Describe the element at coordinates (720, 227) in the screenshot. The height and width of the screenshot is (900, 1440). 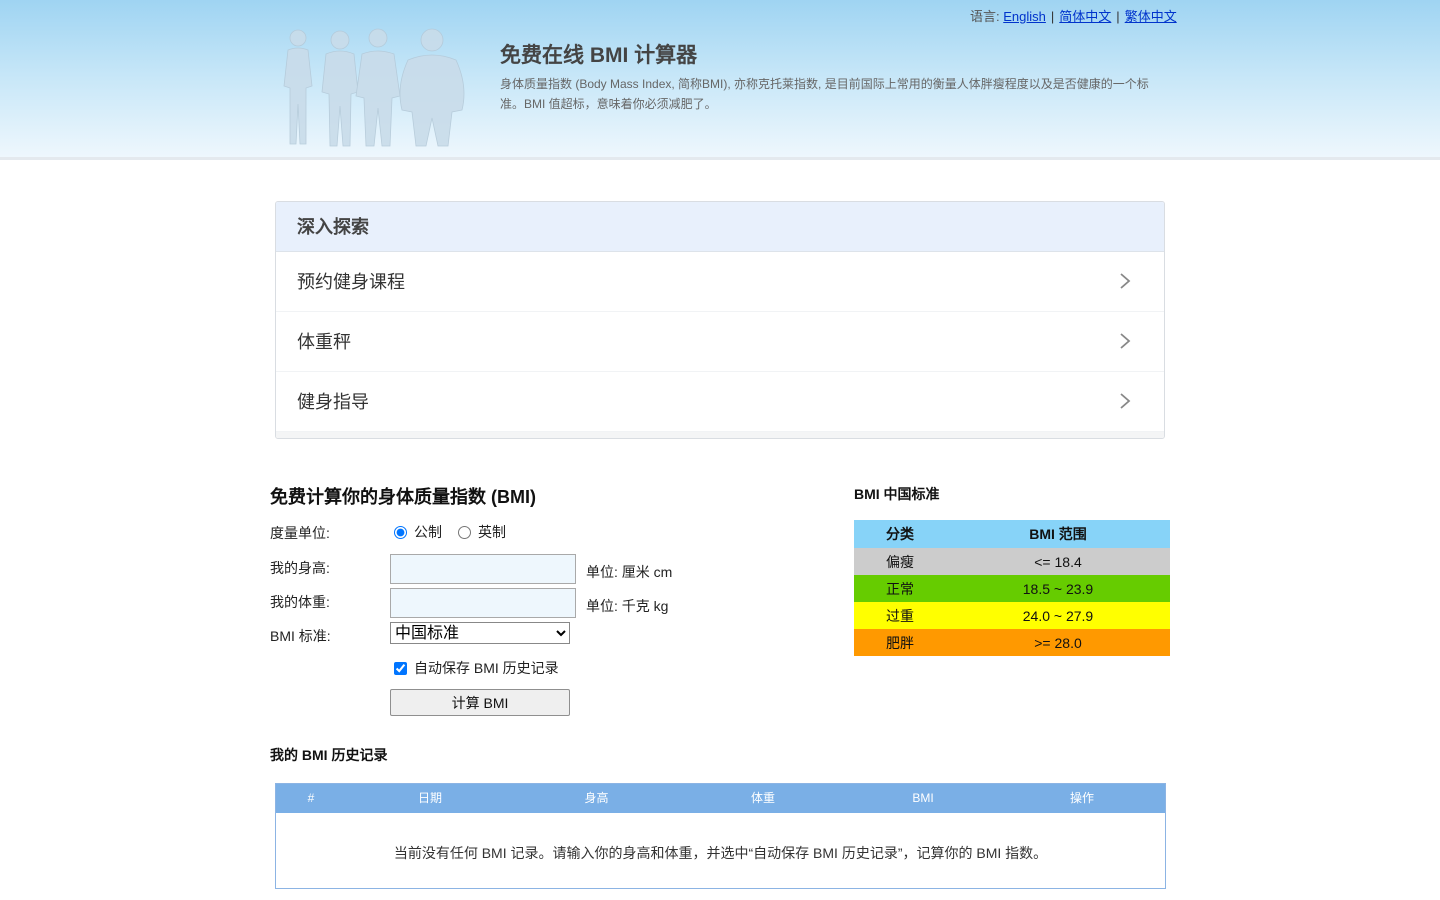
I see `explore-heading: 深入探索` at that location.